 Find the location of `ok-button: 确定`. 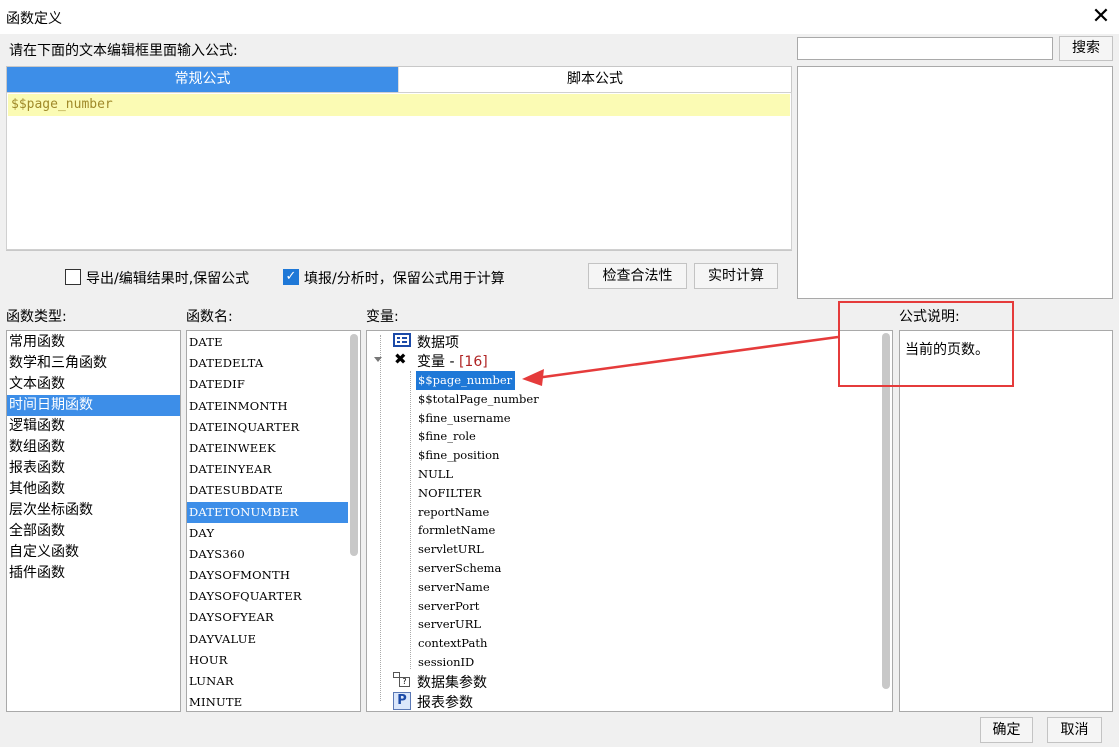

ok-button: 确定 is located at coordinates (1006, 730).